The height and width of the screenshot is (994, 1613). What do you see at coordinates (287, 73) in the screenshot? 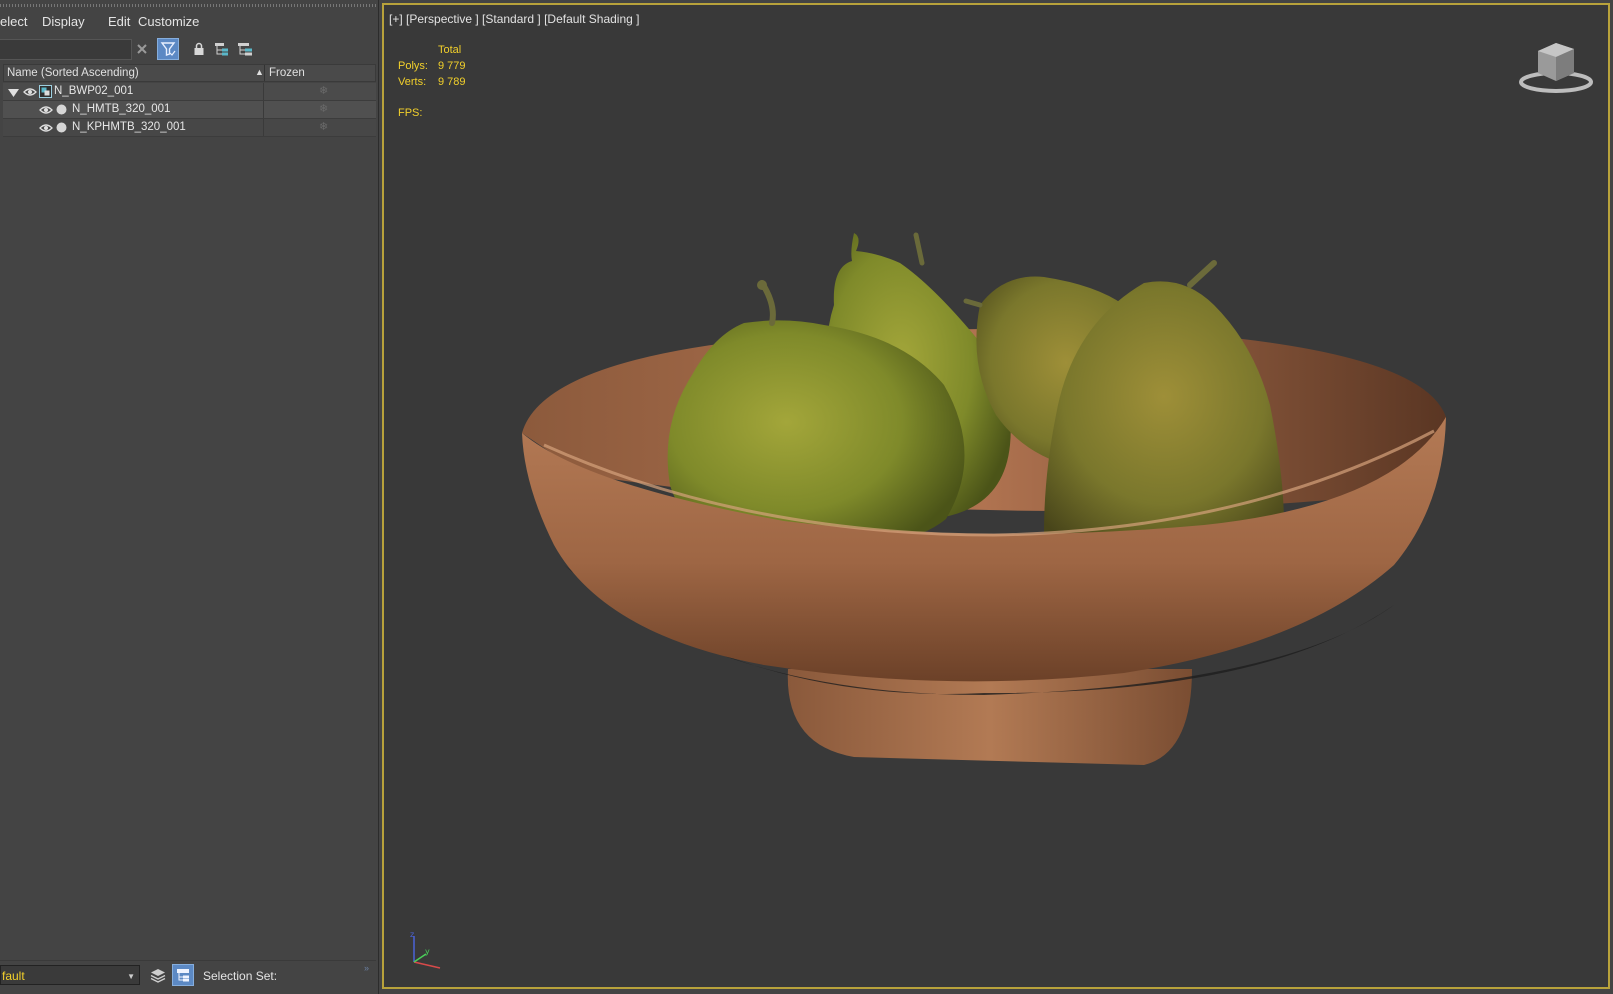
I see `column-frozen-header: Frozen` at bounding box center [287, 73].